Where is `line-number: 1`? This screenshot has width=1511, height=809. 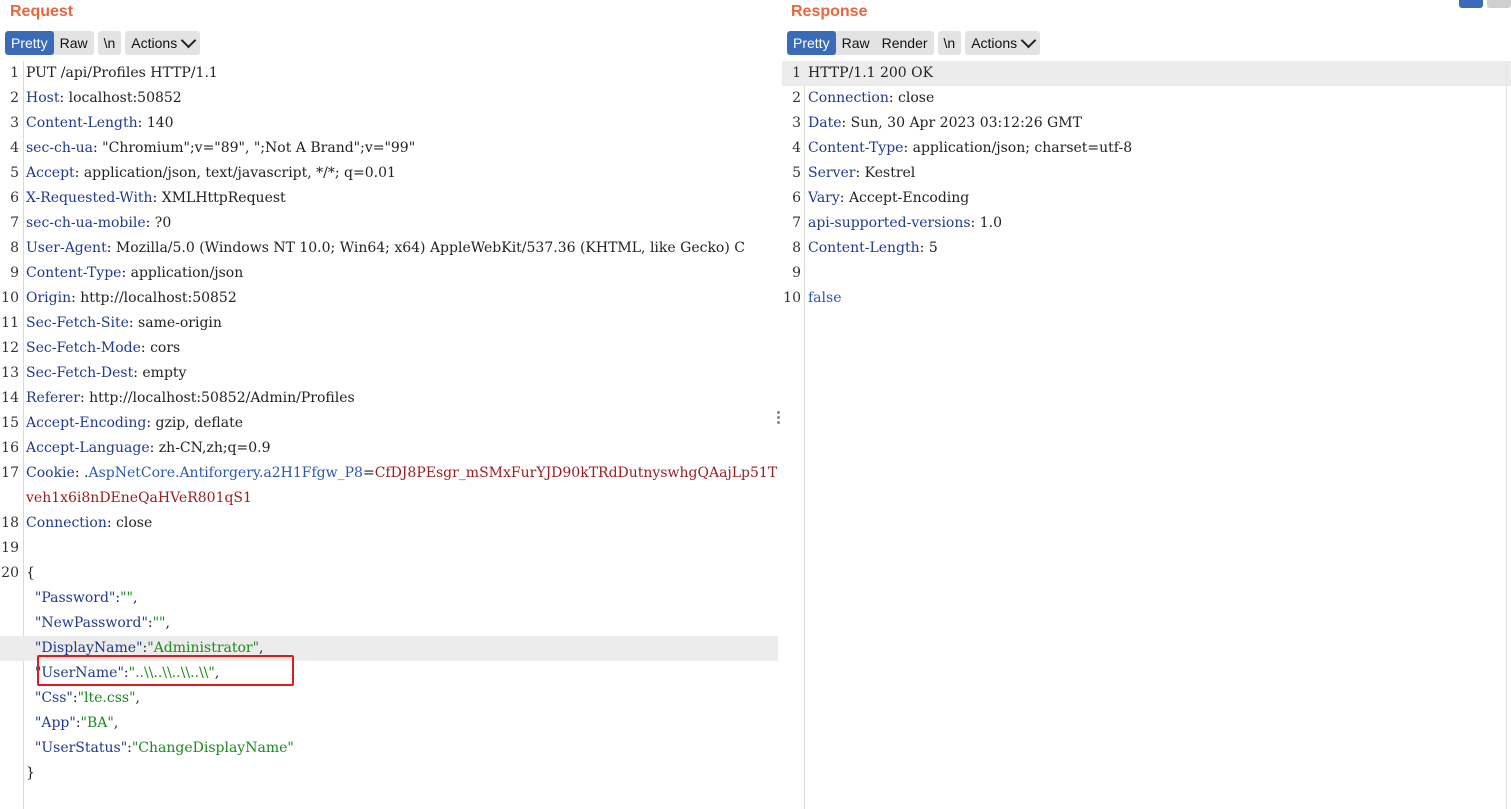 line-number: 1 is located at coordinates (796, 73).